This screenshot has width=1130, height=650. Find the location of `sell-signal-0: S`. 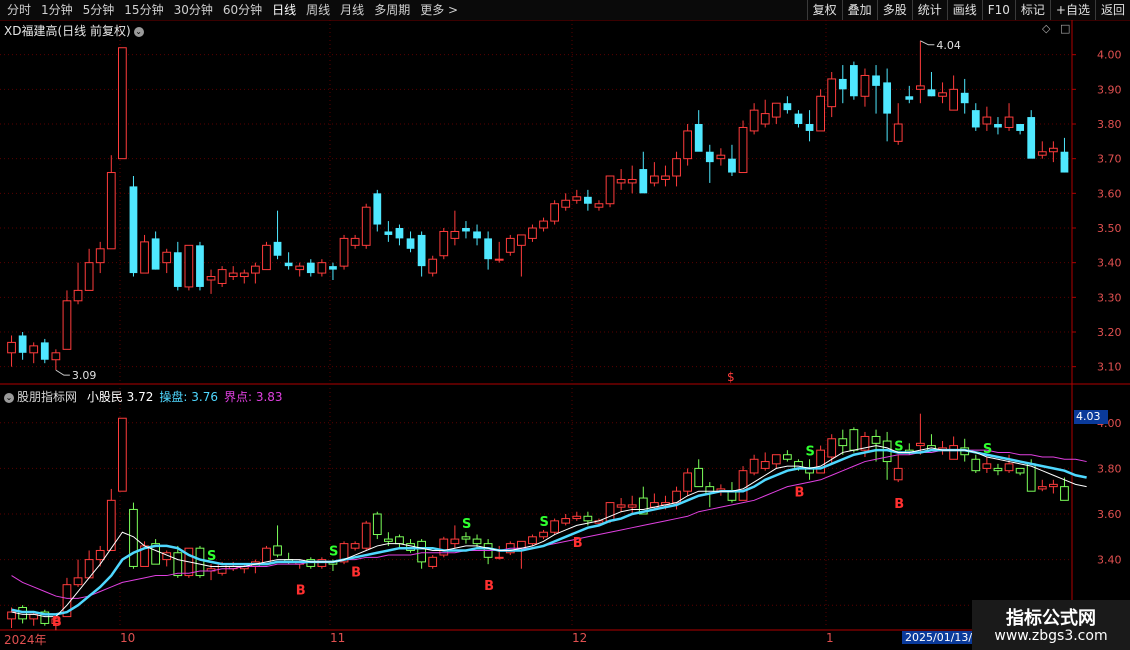

sell-signal-0: S is located at coordinates (211, 556).